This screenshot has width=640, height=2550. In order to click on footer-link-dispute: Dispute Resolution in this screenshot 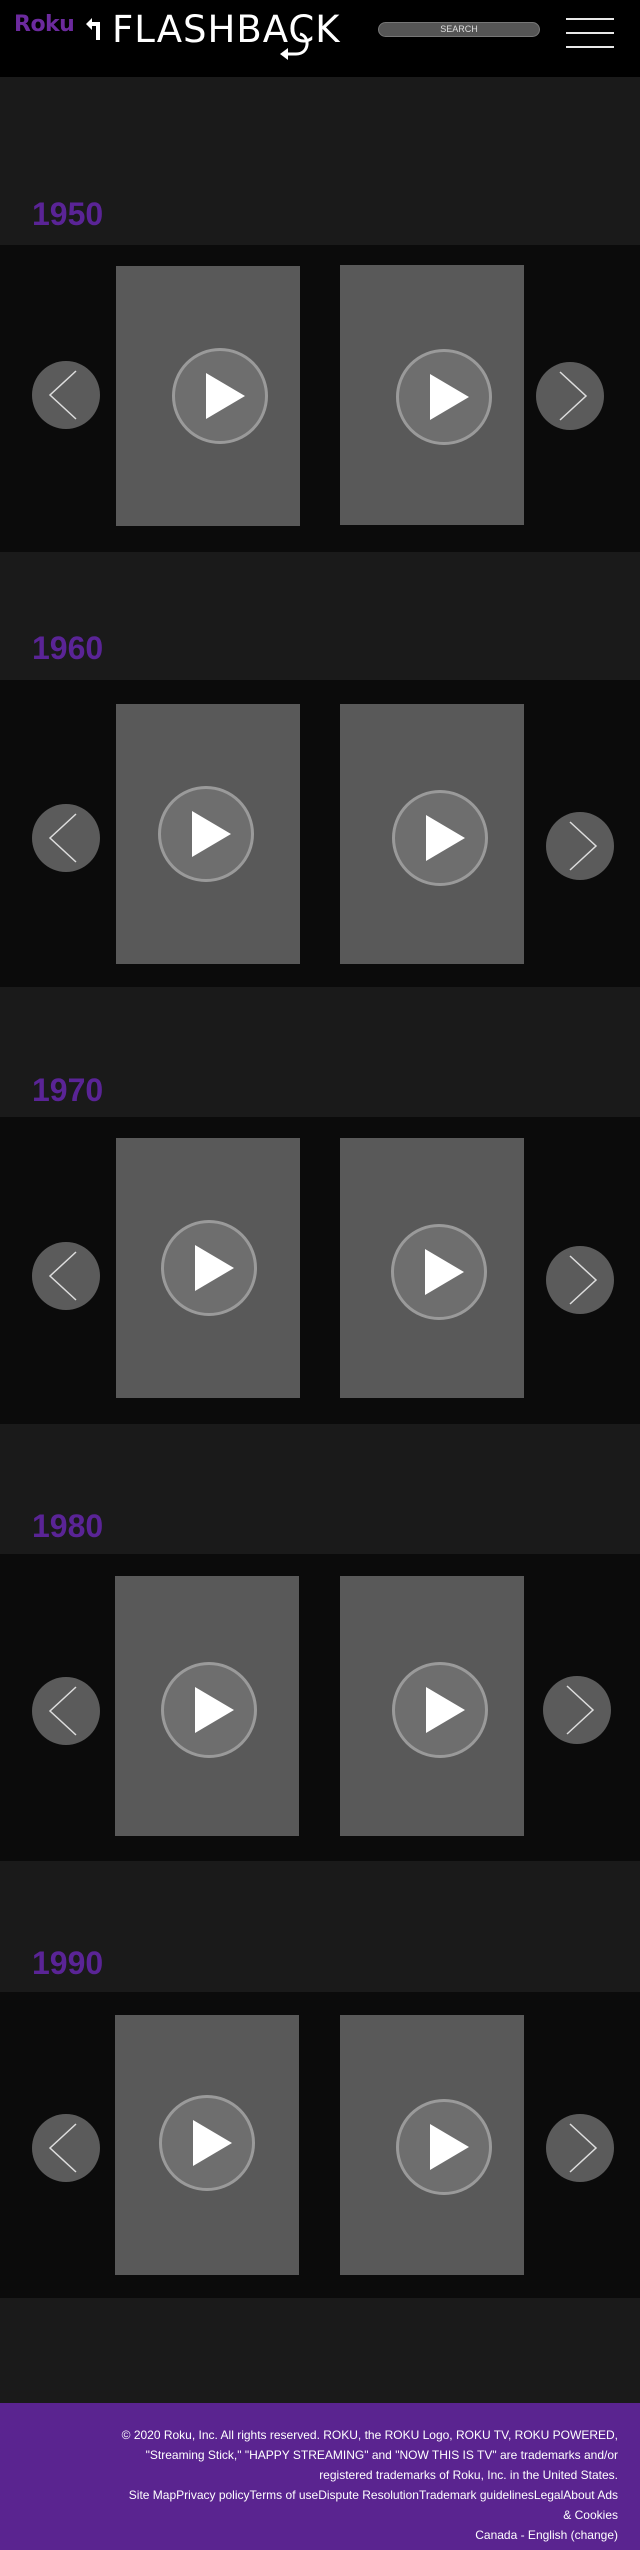, I will do `click(368, 2495)`.